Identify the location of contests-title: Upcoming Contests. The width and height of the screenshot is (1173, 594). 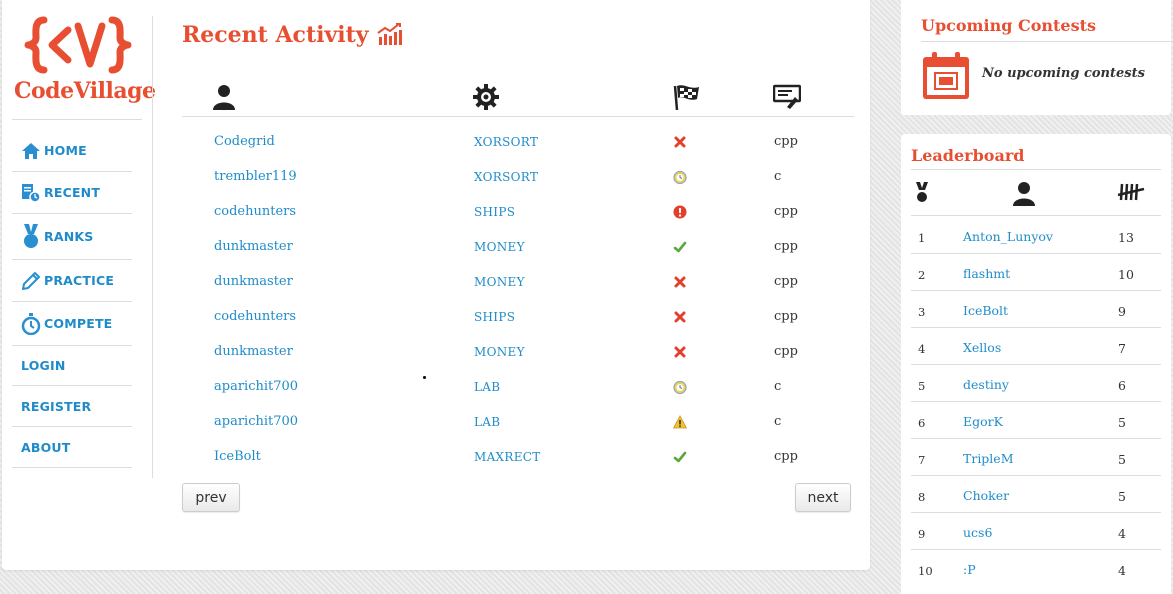
(1008, 25).